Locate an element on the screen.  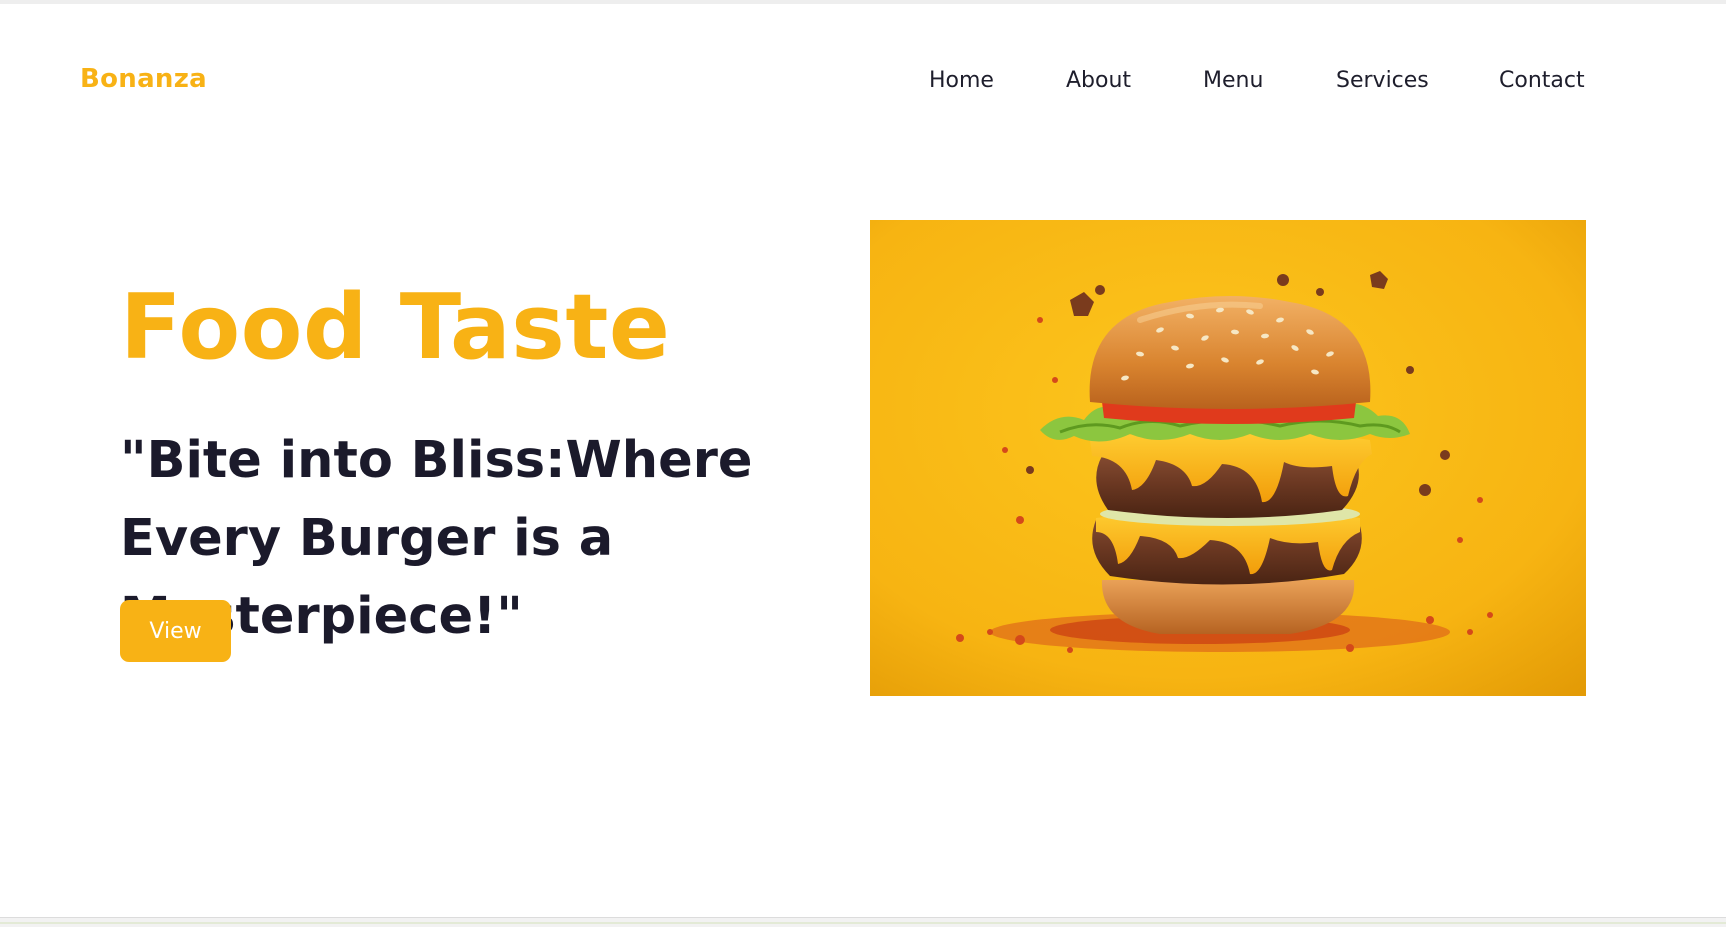
main-nav: Home About Menu Services Contact is located at coordinates (863, 83).